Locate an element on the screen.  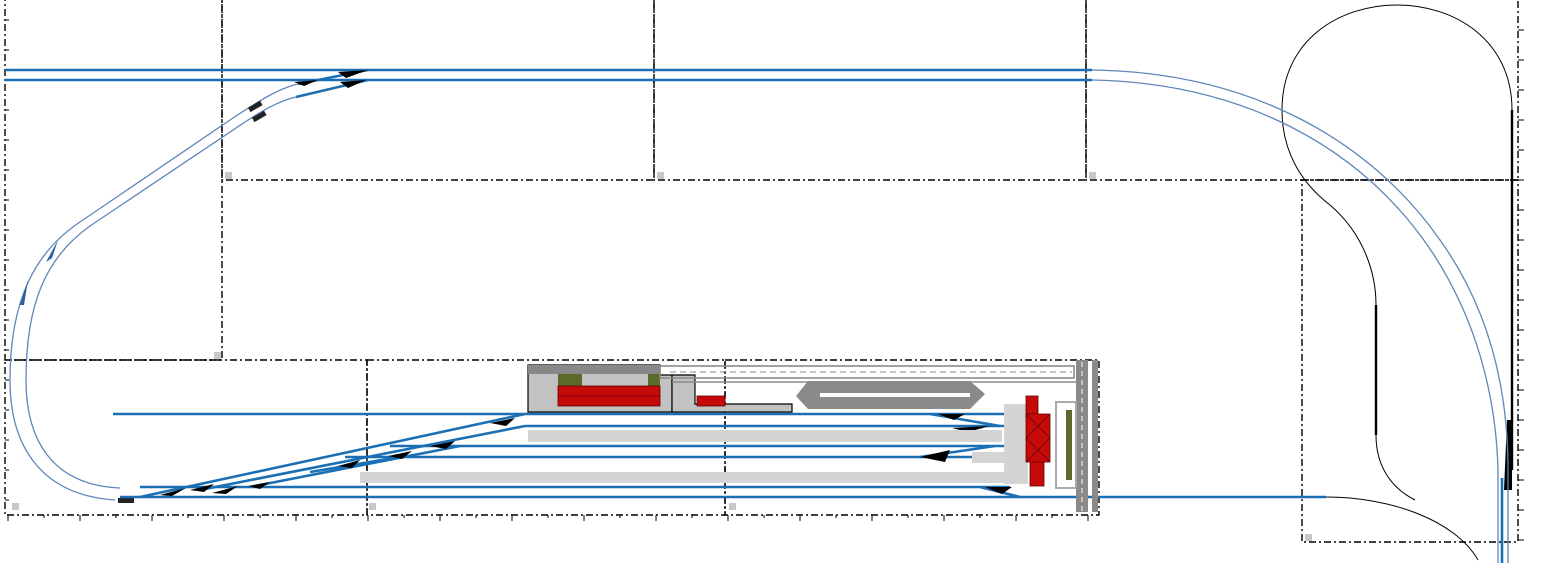
curve-inner is located at coordinates (161, 292).